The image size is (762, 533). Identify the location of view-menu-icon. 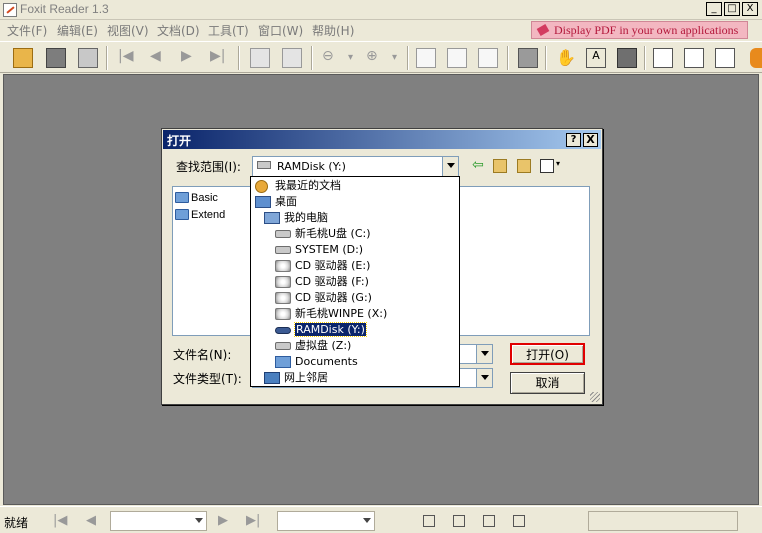
(547, 166).